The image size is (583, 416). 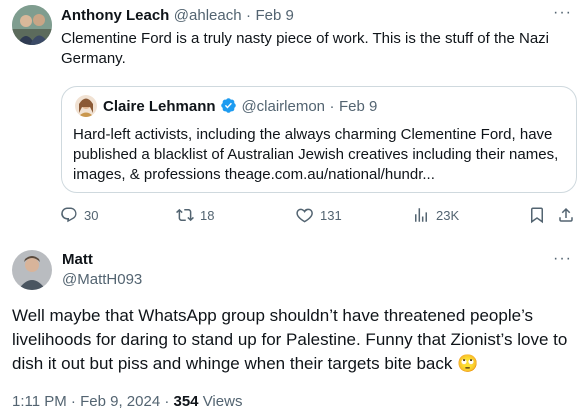 I want to click on views-button: 23K, so click(x=435, y=215).